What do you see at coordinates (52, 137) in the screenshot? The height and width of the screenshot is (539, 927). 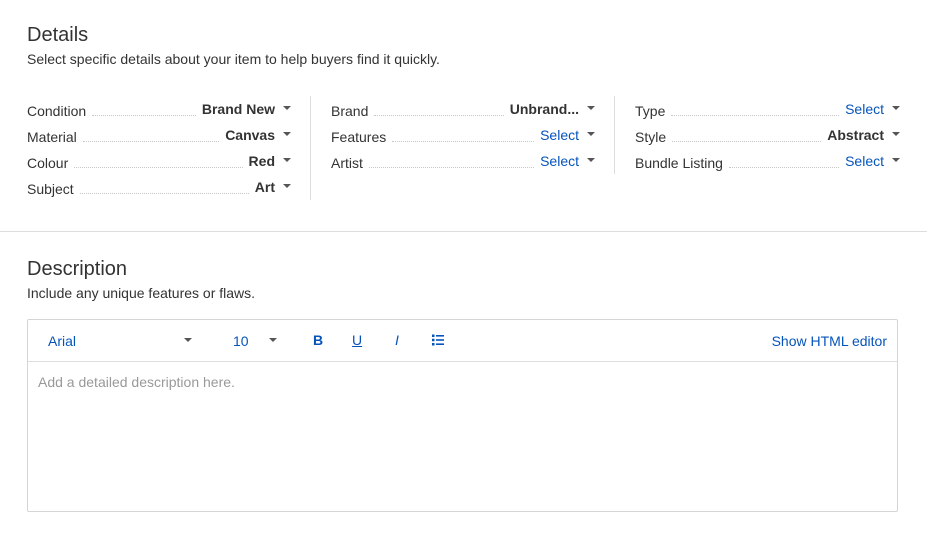 I see `detail-label: Material` at bounding box center [52, 137].